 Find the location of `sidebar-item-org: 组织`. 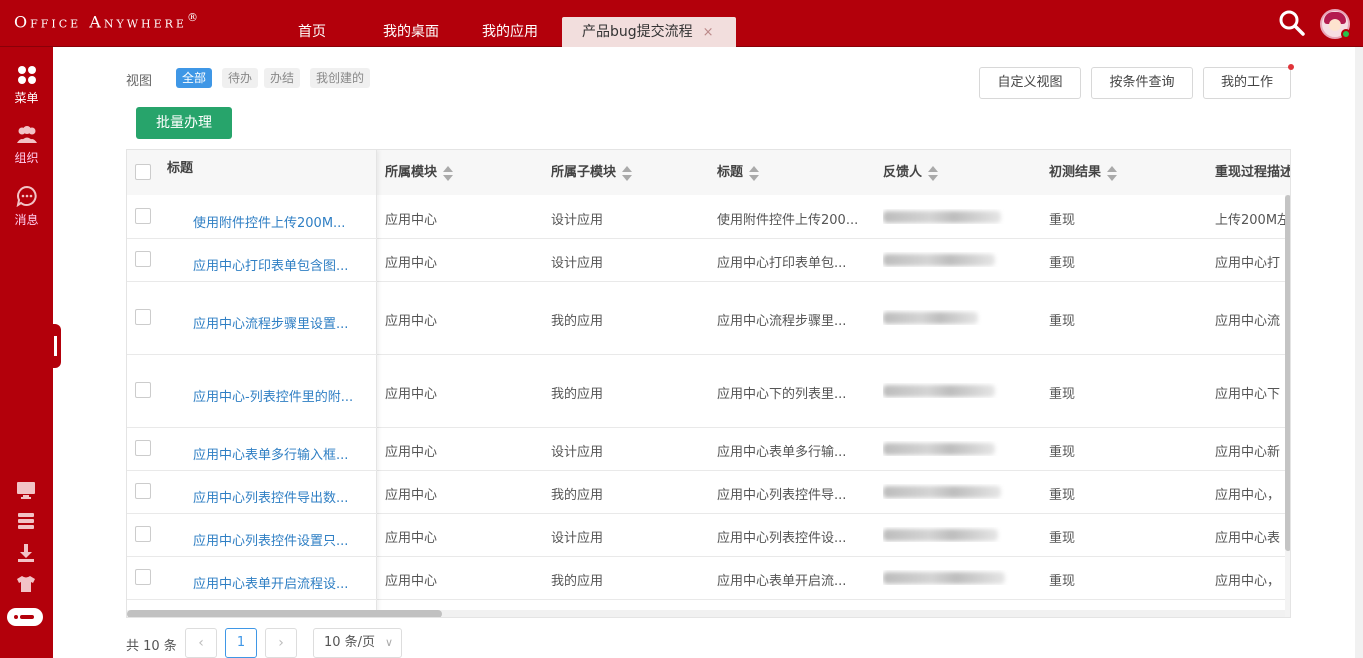

sidebar-item-org: 组织 is located at coordinates (26, 145).